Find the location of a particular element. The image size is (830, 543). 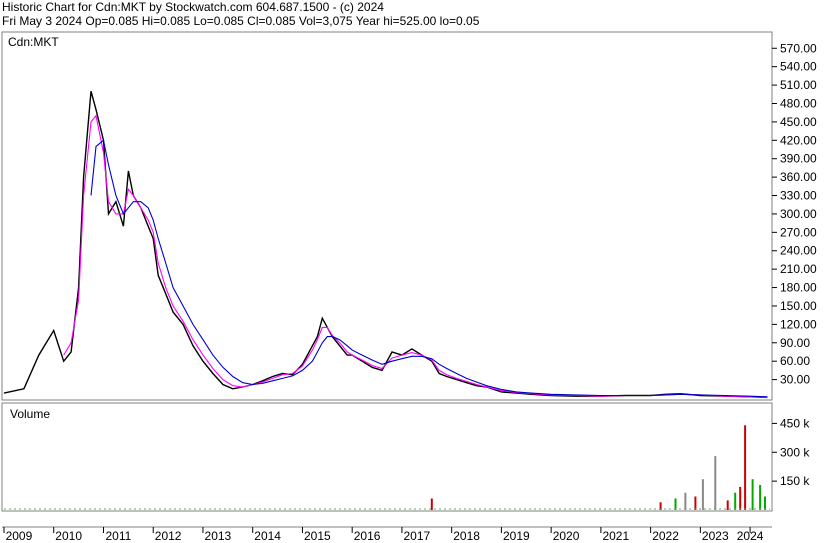

price-y-tick-label: 90.00 is located at coordinates (795, 343).